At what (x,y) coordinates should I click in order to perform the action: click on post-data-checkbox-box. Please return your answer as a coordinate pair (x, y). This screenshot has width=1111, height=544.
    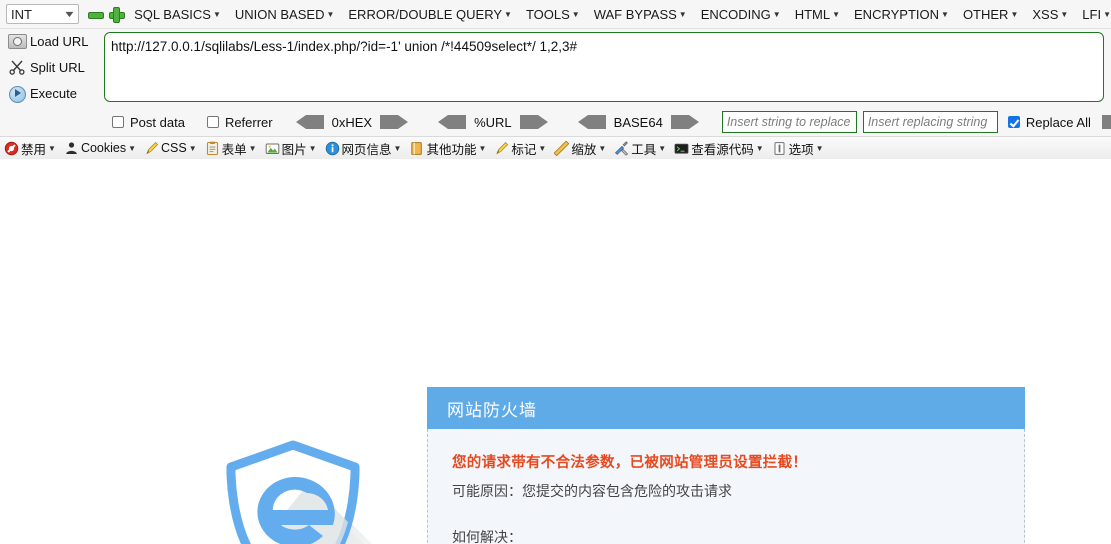
    Looking at the image, I should click on (118, 122).